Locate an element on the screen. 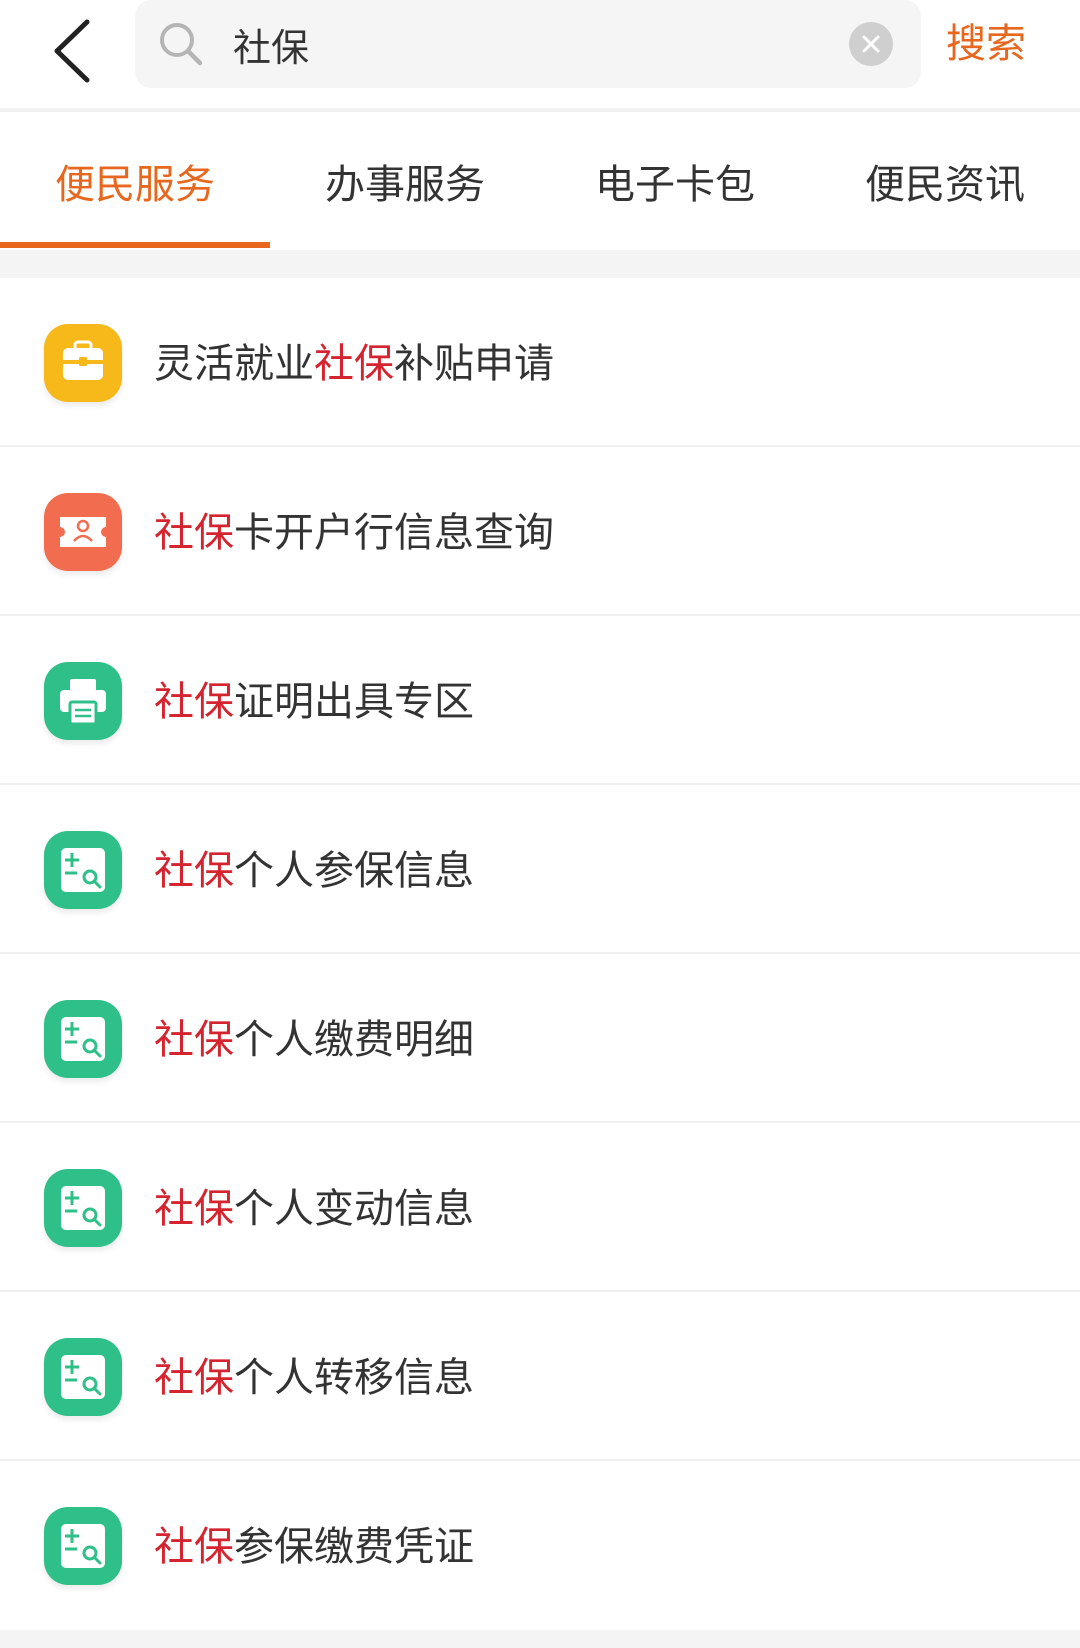  search-button: 搜索 is located at coordinates (1006, 44).